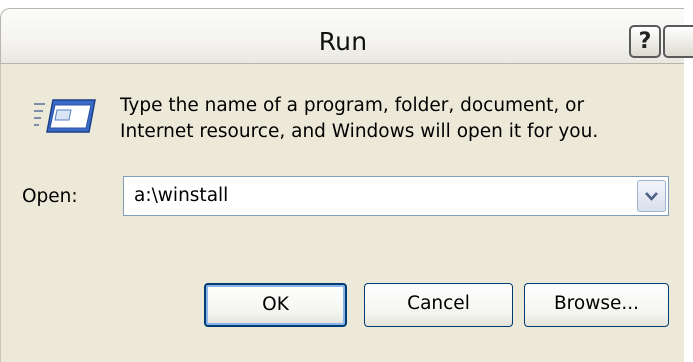  Describe the element at coordinates (438, 305) in the screenshot. I see `cancel-button: Cancel` at that location.